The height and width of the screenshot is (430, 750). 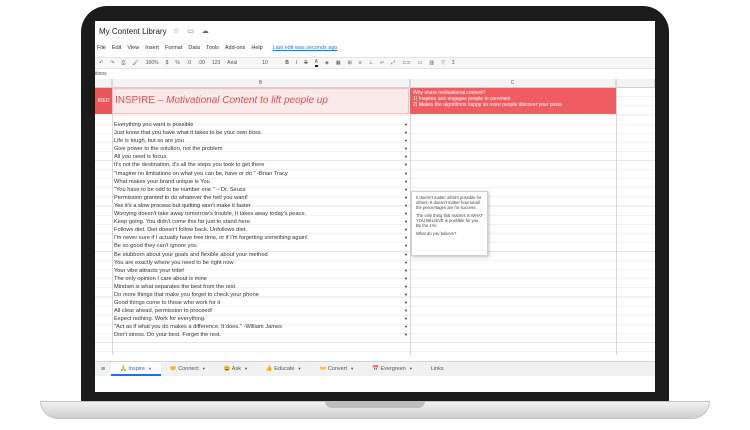 What do you see at coordinates (103, 101) in the screenshot?
I see `category-cell: IRED` at bounding box center [103, 101].